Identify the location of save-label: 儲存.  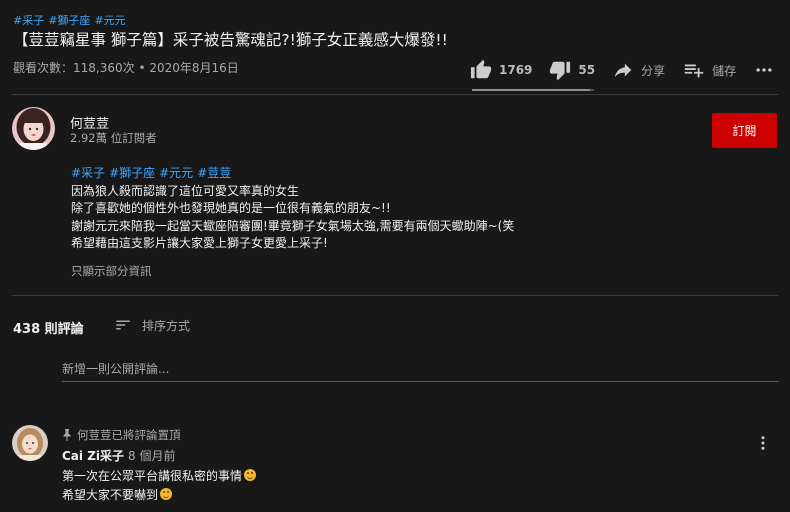
(724, 70).